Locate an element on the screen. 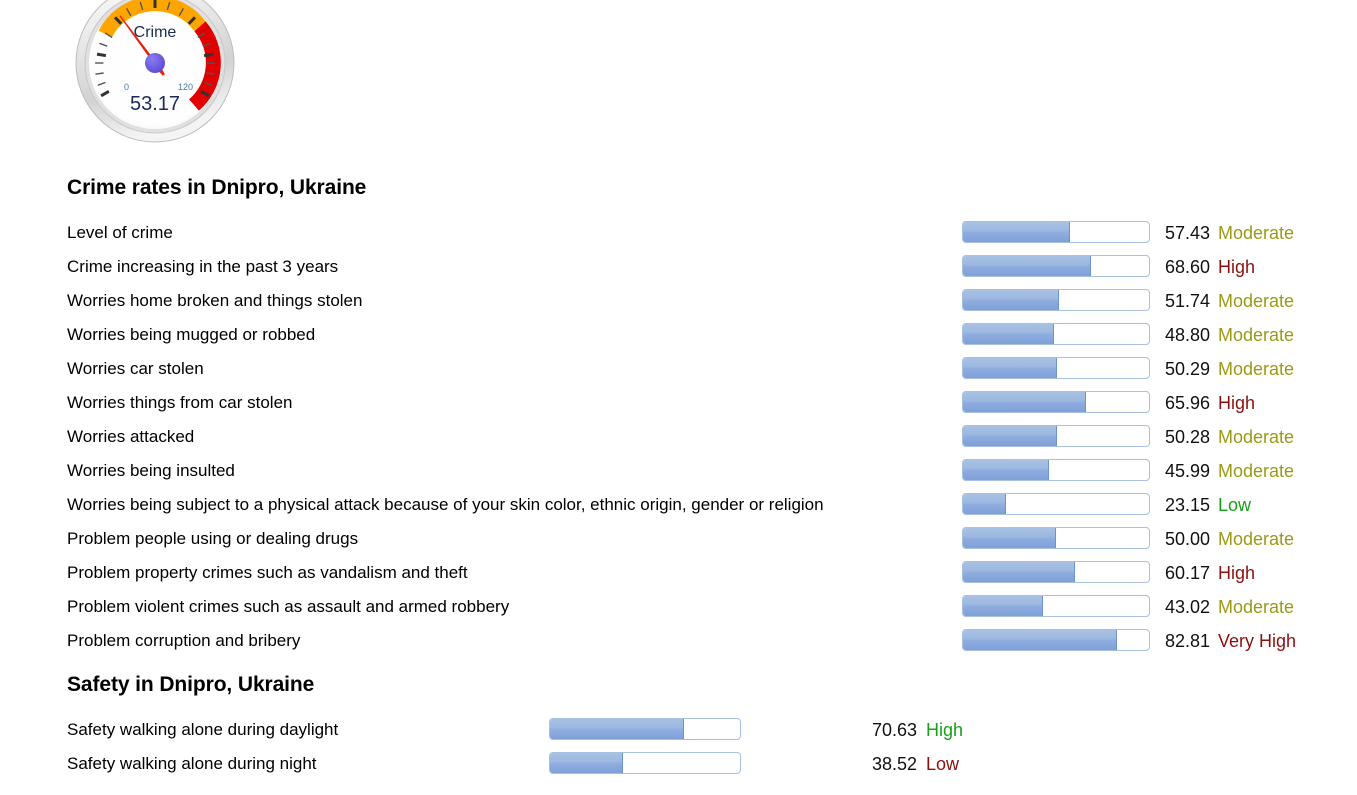 The height and width of the screenshot is (795, 1357). crime_section-label: Problem people using or dealing drugs is located at coordinates (213, 538).